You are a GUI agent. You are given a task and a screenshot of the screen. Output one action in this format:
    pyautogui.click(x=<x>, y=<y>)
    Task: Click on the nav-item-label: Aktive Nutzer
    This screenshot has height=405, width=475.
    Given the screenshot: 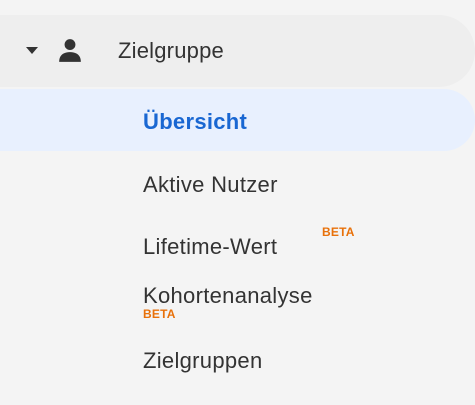 What is the action you would take?
    pyautogui.click(x=210, y=184)
    